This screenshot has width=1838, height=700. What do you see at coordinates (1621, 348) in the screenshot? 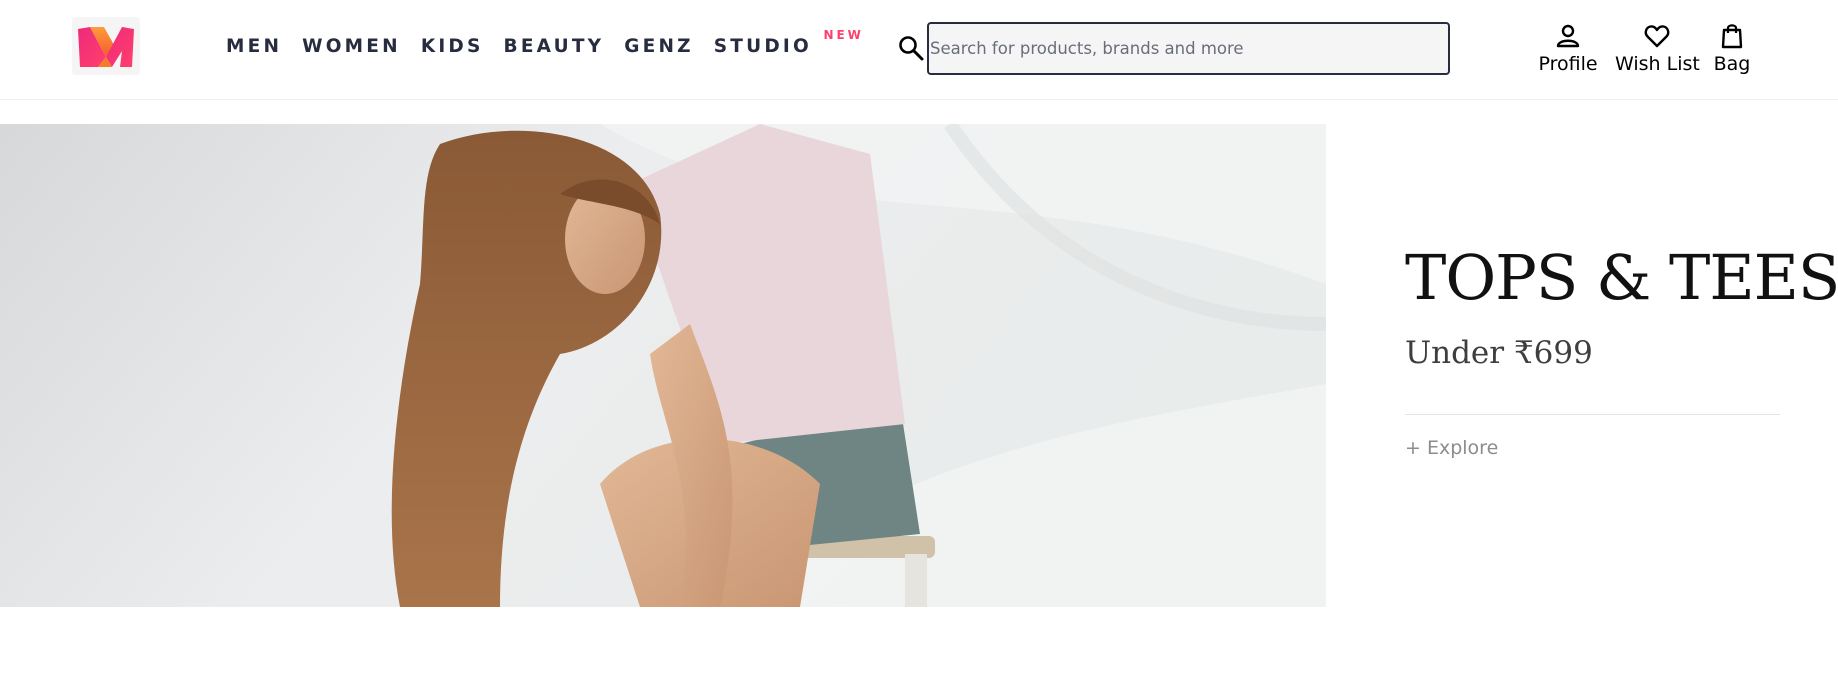
I see `promo-panel: TOPS & TEES Under ₹699 + Explore` at bounding box center [1621, 348].